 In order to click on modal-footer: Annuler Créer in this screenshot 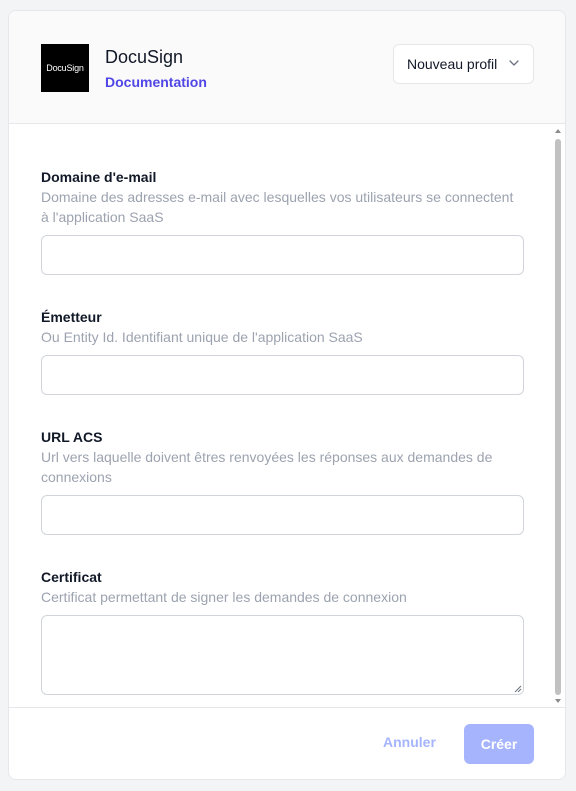, I will do `click(287, 743)`.